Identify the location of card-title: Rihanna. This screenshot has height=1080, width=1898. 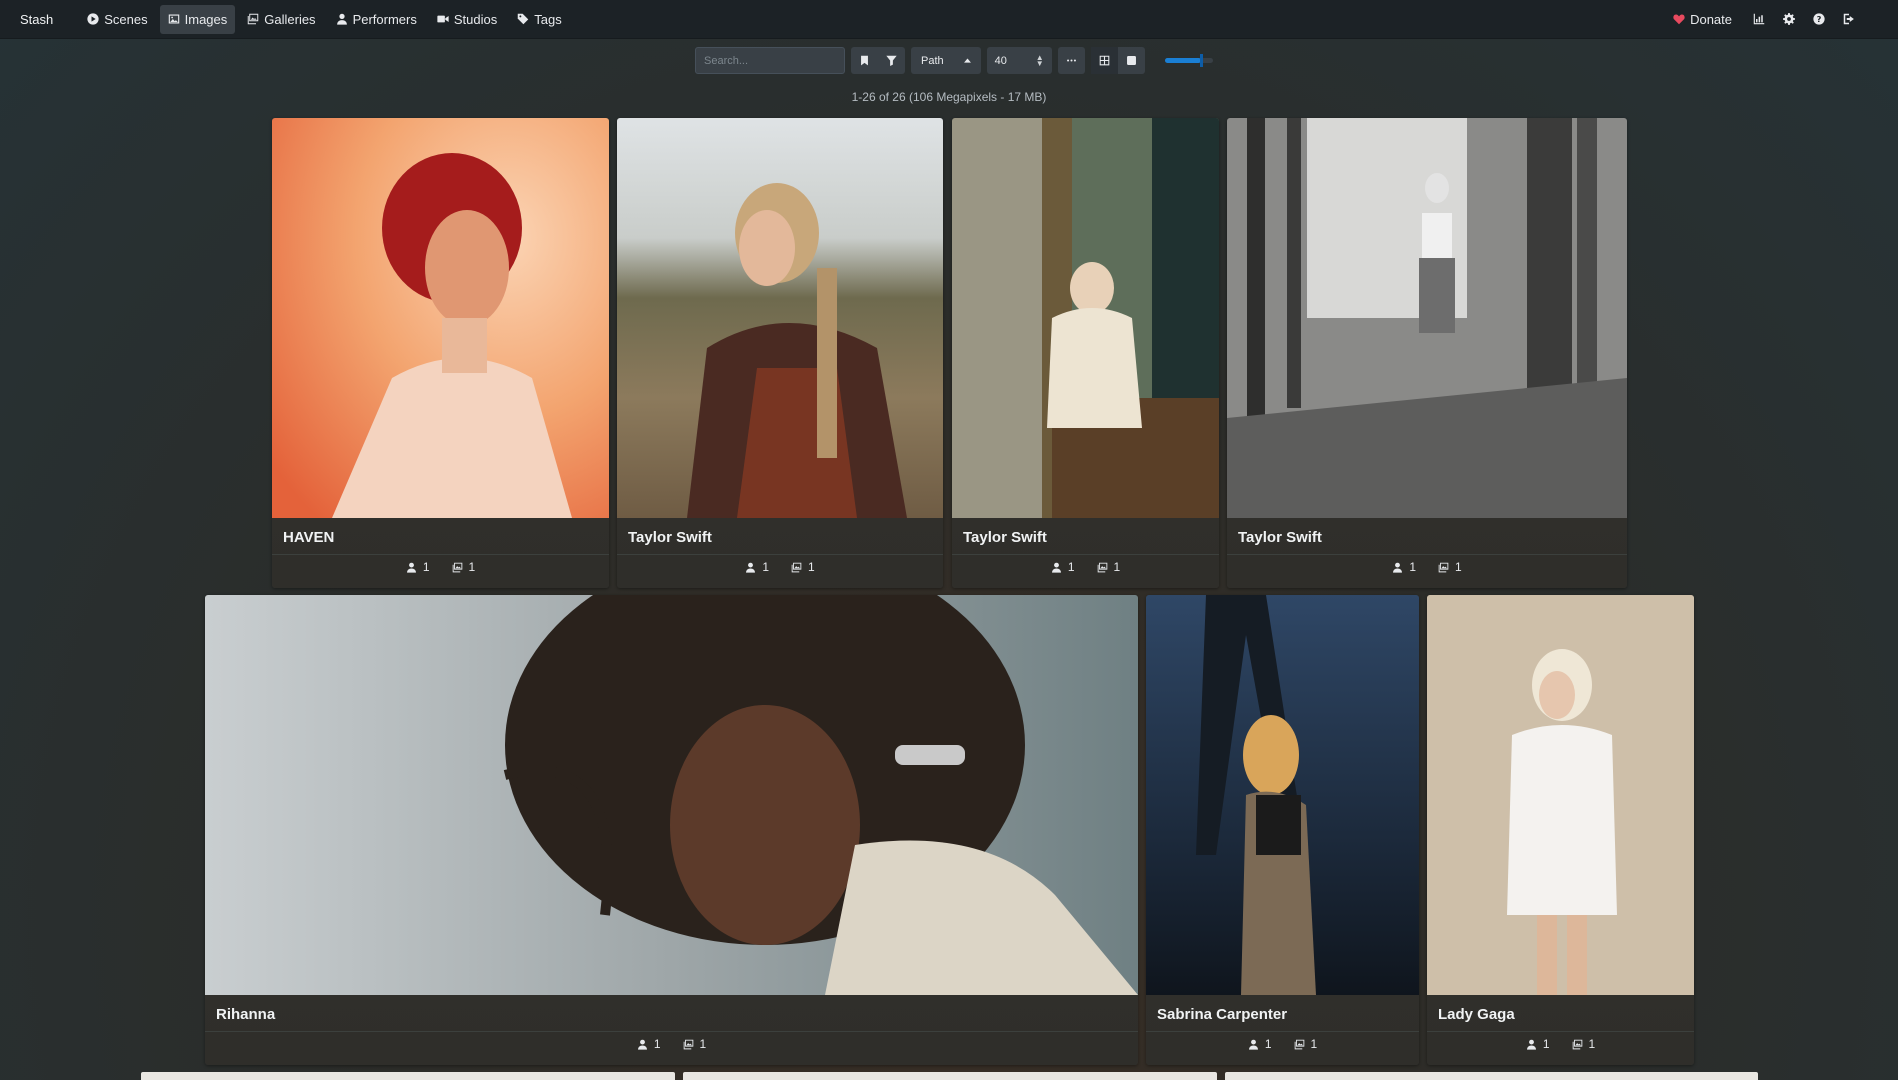
(245, 1014).